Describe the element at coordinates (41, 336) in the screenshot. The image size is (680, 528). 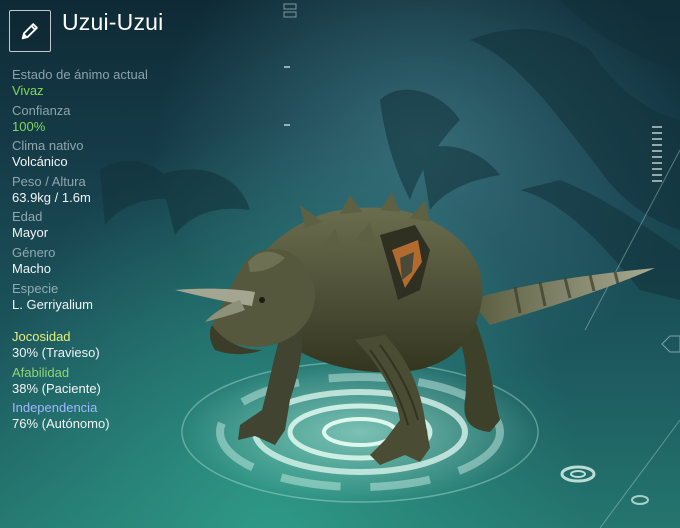
I see `playfulness-label: Jocosidad` at that location.